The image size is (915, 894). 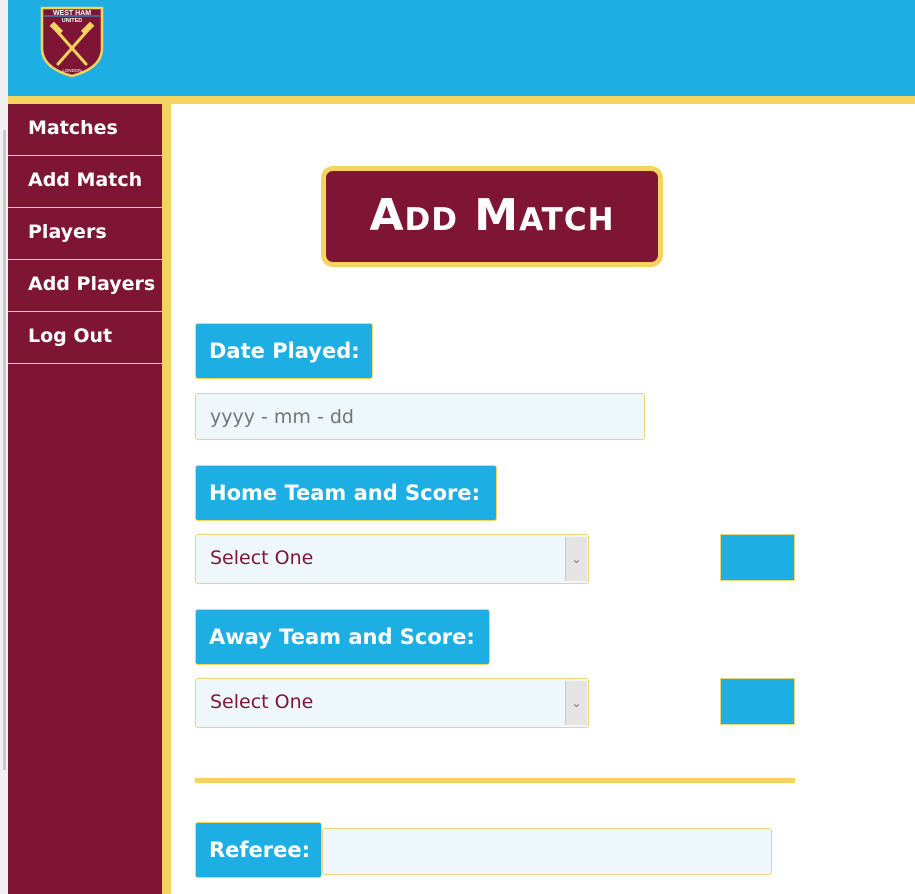 I want to click on page-scrollbar-thumb, so click(x=4, y=450).